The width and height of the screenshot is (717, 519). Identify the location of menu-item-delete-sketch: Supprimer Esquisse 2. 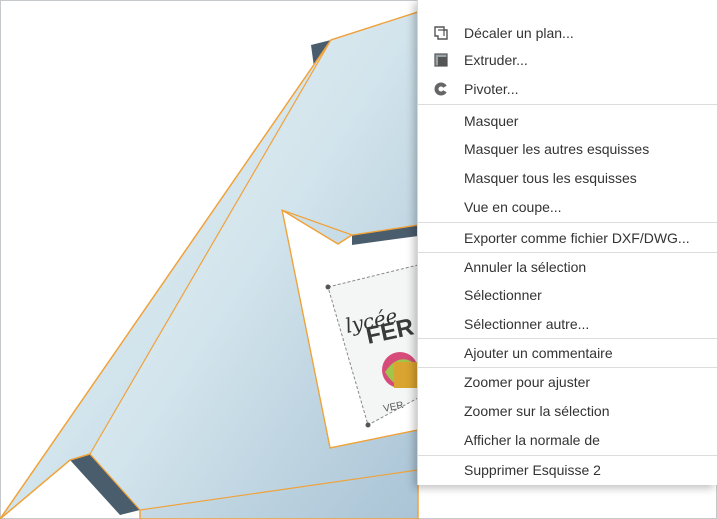
(567, 470).